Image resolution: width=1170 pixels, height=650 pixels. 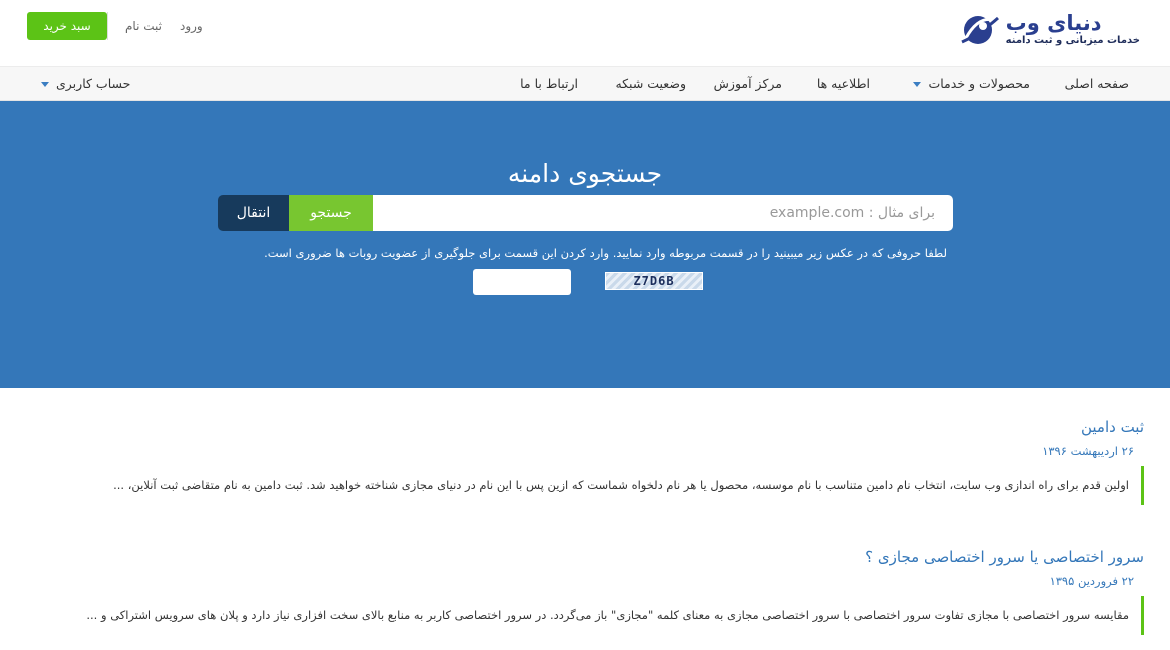 I want to click on article-title: ثبت دامین, so click(x=585, y=427).